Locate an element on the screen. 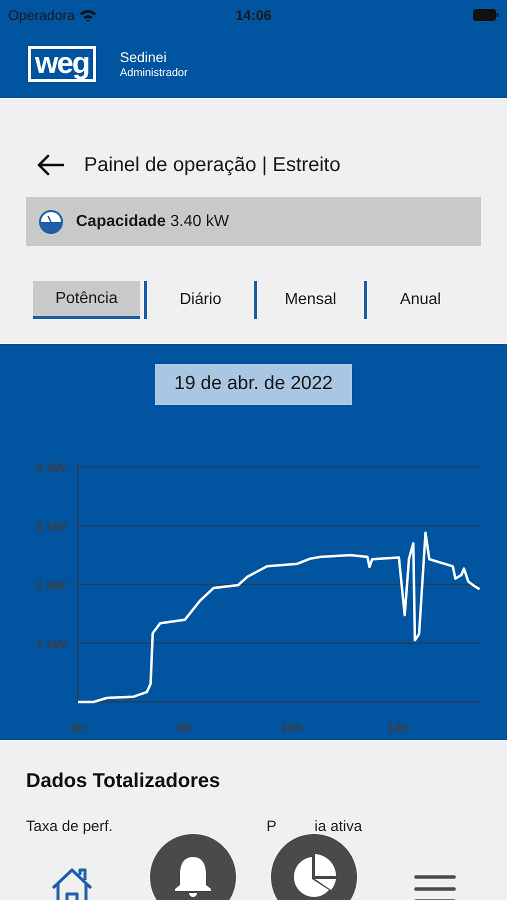 Image resolution: width=507 pixels, height=900 pixels. period-tab: Anual is located at coordinates (420, 300).